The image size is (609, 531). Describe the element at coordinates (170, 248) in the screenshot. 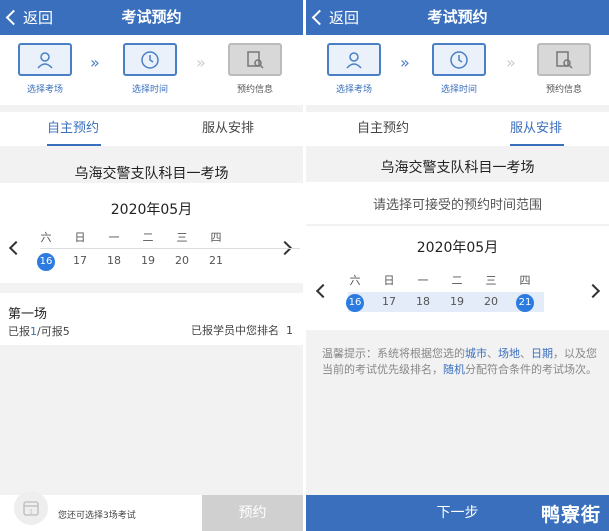

I see `divider` at that location.